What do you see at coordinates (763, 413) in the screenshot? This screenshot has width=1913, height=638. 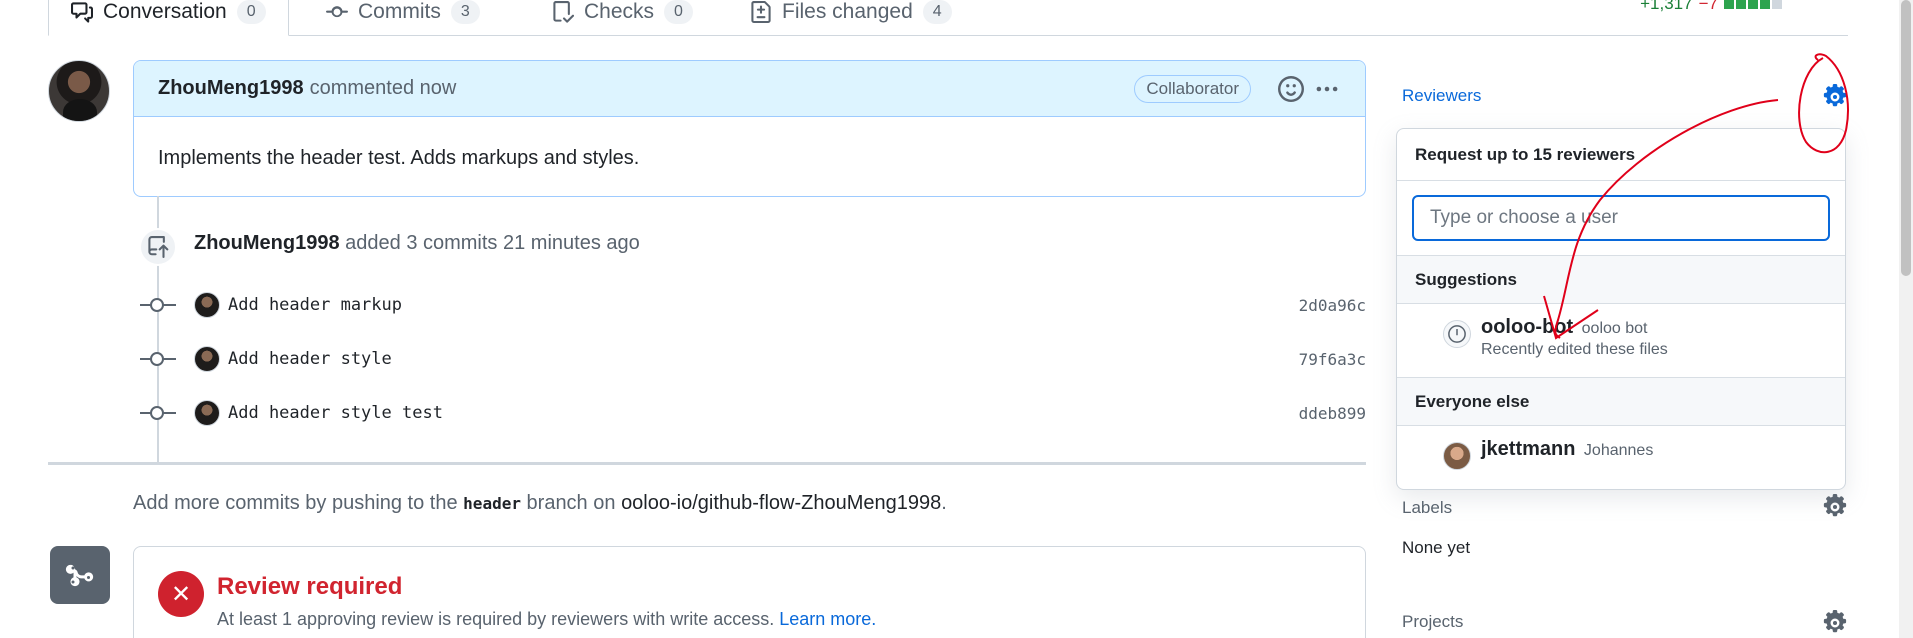 I see `commit-message-link: Add header style test` at bounding box center [763, 413].